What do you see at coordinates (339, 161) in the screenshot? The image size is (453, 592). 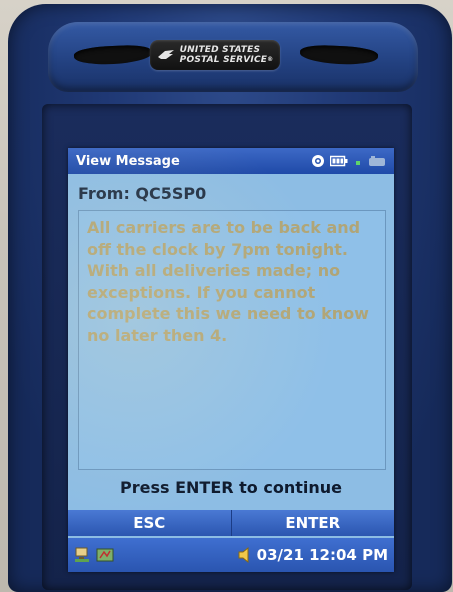 I see `battery-icon` at bounding box center [339, 161].